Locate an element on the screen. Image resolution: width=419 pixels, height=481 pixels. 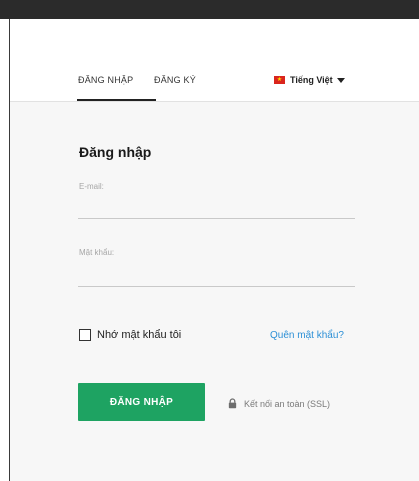
page-title: Đăng nhập is located at coordinates (115, 152).